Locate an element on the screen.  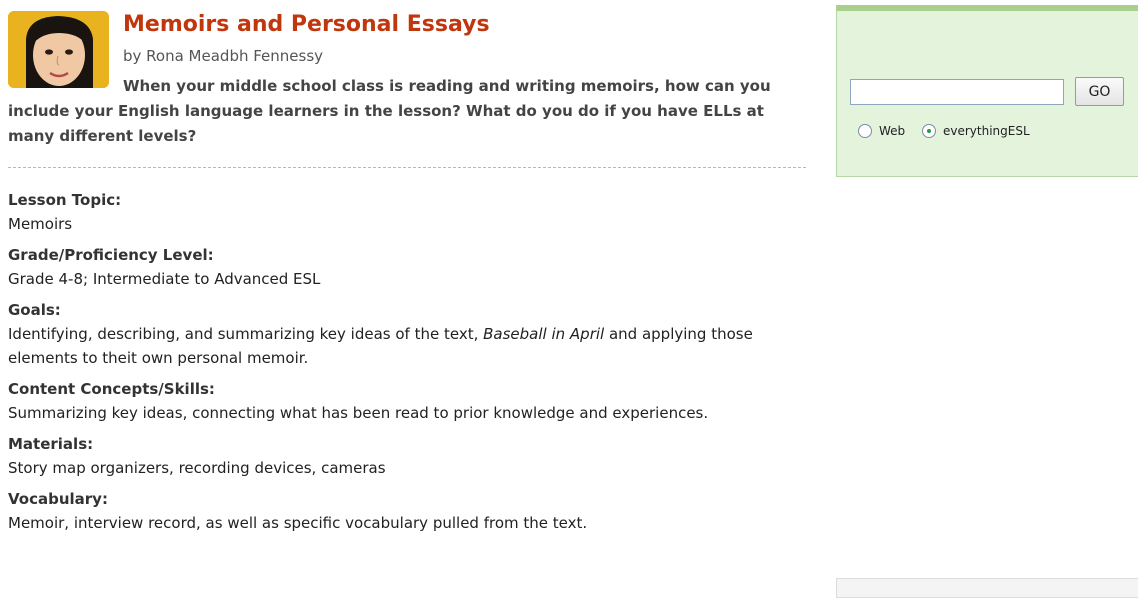
article-title: Memoirs and Personal Essays is located at coordinates (306, 24).